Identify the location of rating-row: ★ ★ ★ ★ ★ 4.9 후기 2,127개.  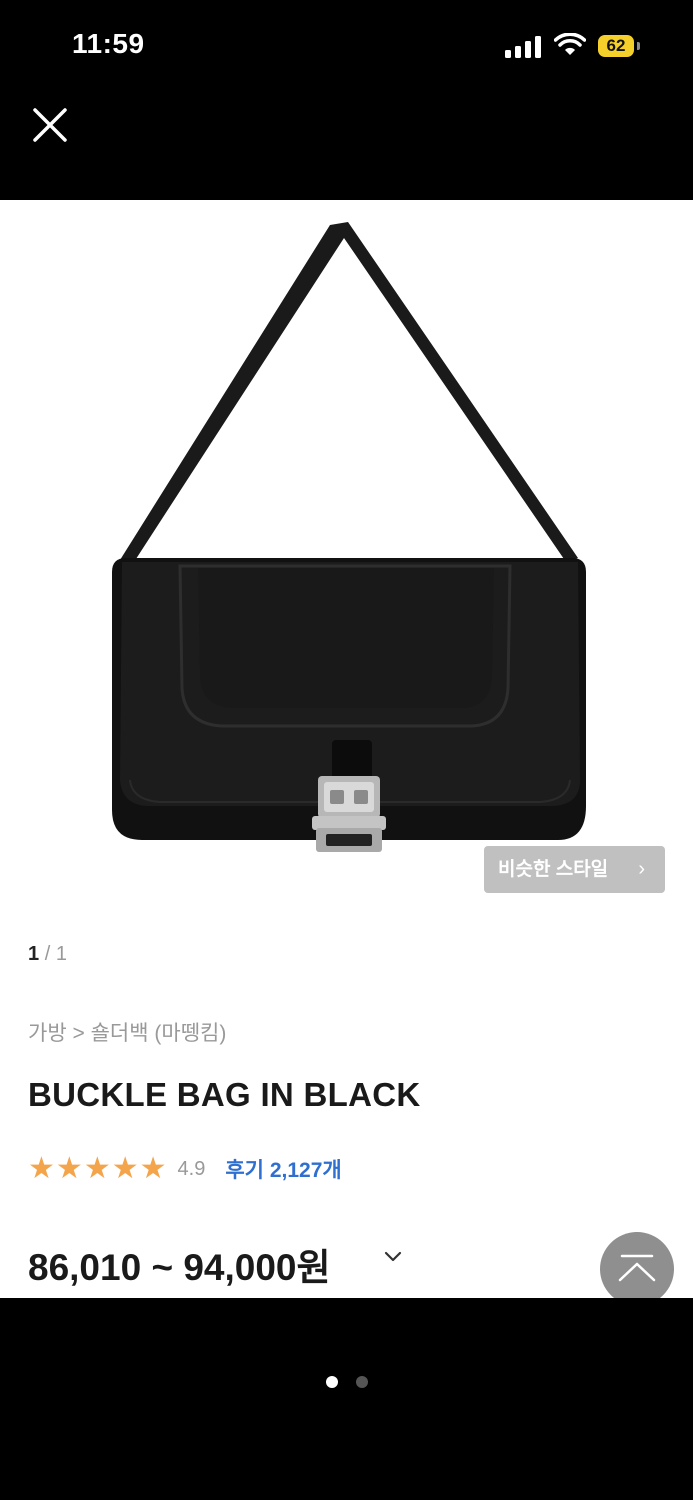
(185, 1169).